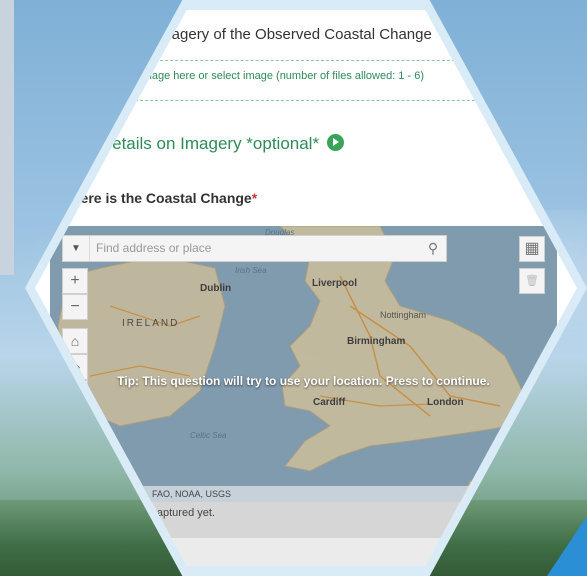 The image size is (587, 576). Describe the element at coordinates (75, 281) in the screenshot. I see `zoom-in-button: +` at that location.